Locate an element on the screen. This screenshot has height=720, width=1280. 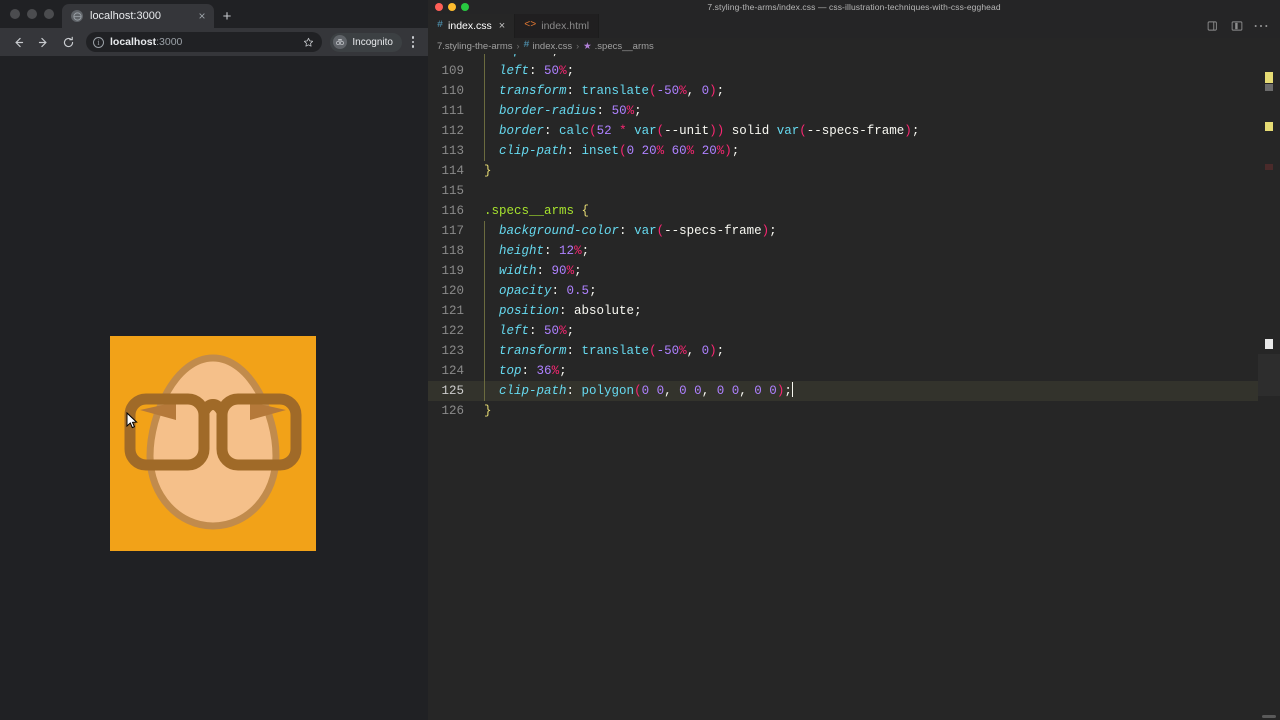
line-number: 108 is located at coordinates (452, 57).